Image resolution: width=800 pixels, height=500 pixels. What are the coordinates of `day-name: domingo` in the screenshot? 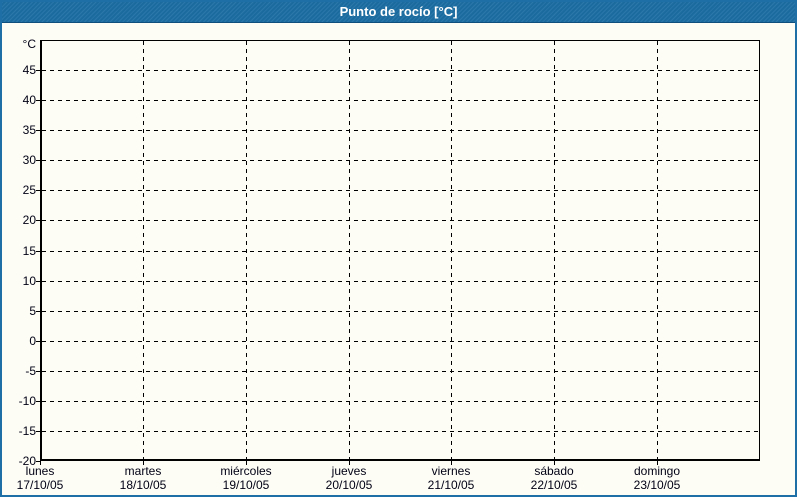 It's located at (657, 471).